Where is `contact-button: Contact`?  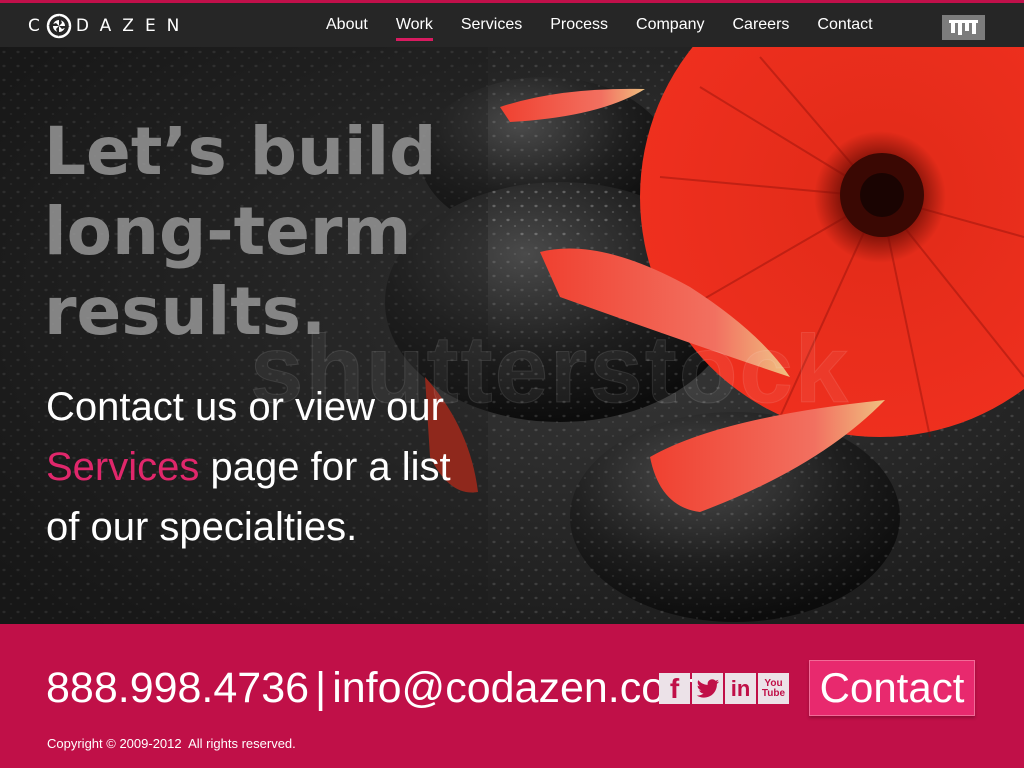
contact-button: Contact is located at coordinates (892, 688).